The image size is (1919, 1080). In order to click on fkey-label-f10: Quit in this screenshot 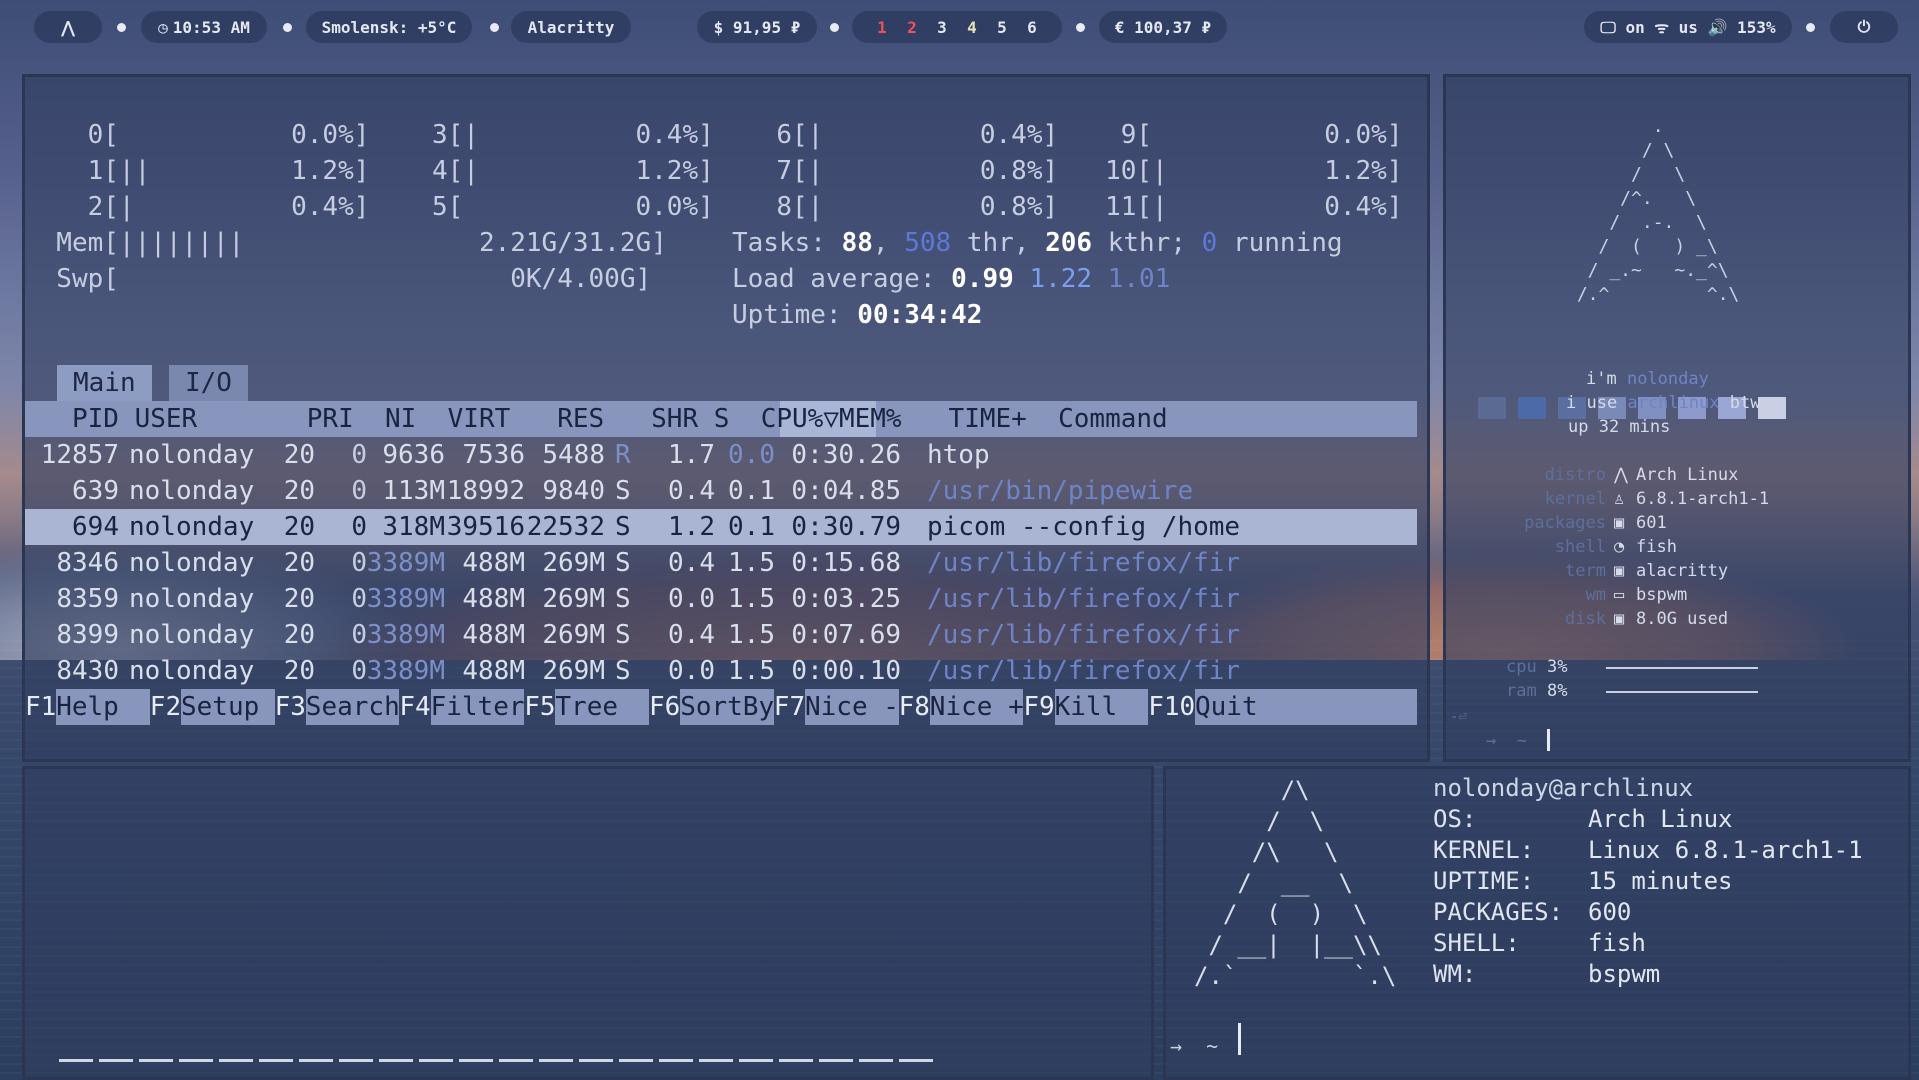, I will do `click(1242, 707)`.